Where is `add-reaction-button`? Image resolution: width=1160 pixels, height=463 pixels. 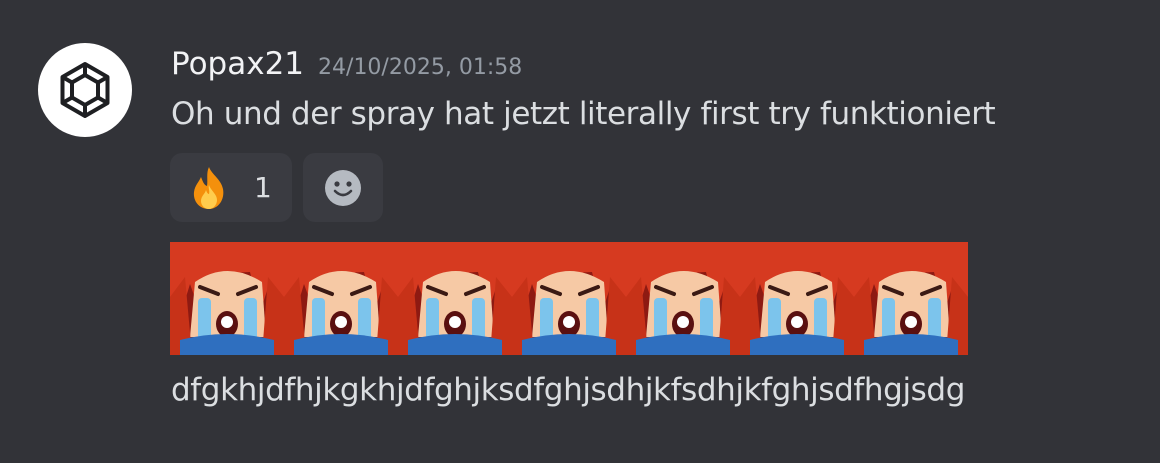
add-reaction-button is located at coordinates (343, 187).